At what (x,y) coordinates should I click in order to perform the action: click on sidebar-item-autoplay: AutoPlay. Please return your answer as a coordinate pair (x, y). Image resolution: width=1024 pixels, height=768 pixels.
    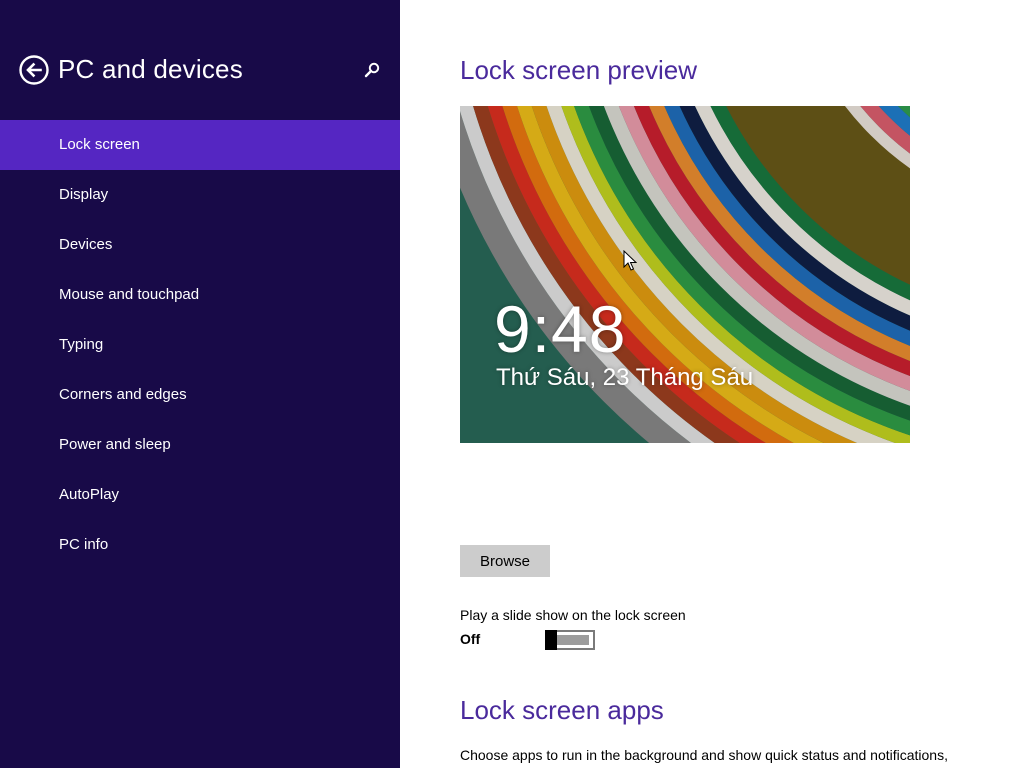
    Looking at the image, I should click on (200, 495).